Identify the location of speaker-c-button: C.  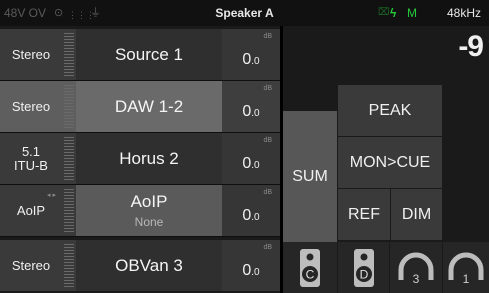
(310, 267).